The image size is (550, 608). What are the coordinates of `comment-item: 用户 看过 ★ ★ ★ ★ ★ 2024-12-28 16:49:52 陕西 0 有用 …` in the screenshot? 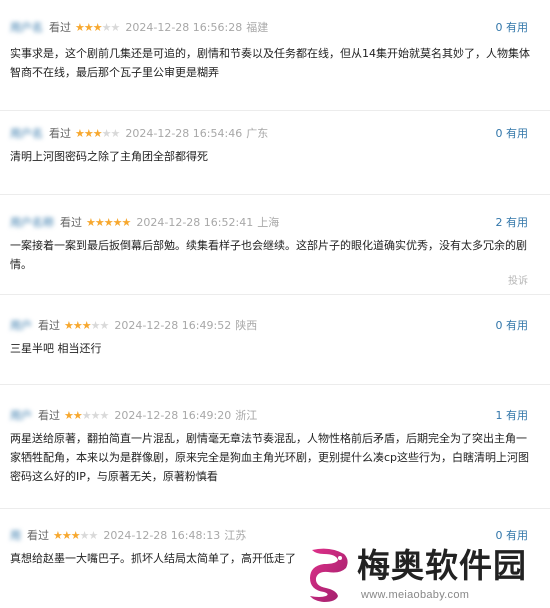 It's located at (275, 339).